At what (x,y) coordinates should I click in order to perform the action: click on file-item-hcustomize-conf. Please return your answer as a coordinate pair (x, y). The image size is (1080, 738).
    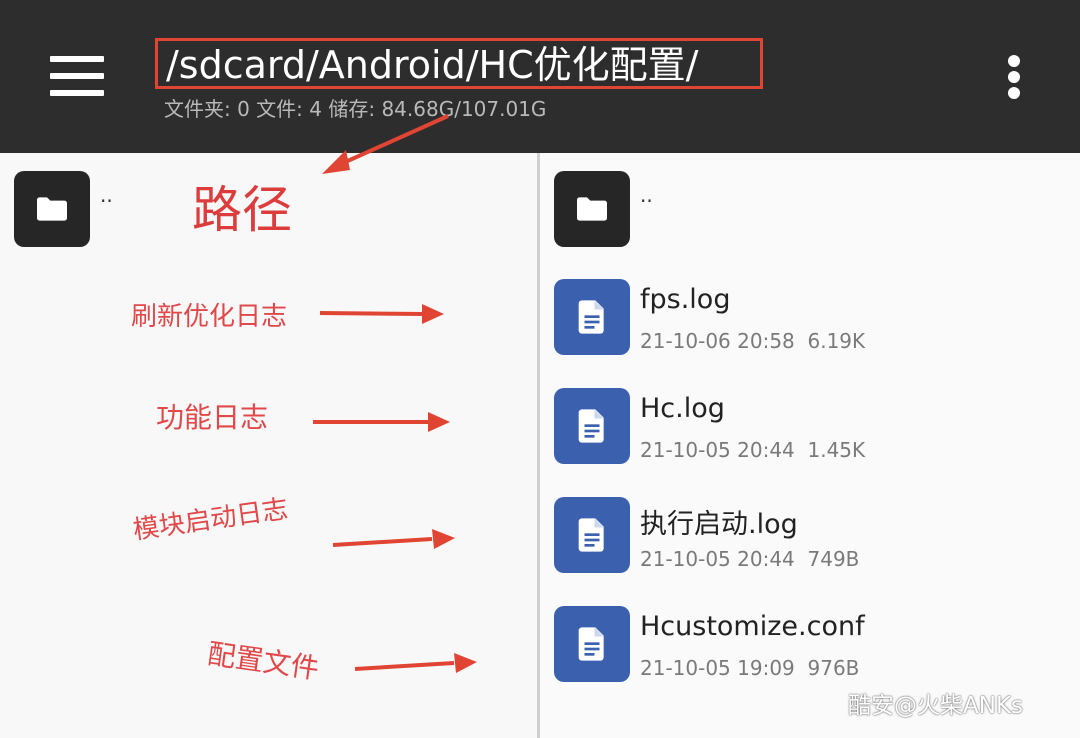
    Looking at the image, I should click on (592, 644).